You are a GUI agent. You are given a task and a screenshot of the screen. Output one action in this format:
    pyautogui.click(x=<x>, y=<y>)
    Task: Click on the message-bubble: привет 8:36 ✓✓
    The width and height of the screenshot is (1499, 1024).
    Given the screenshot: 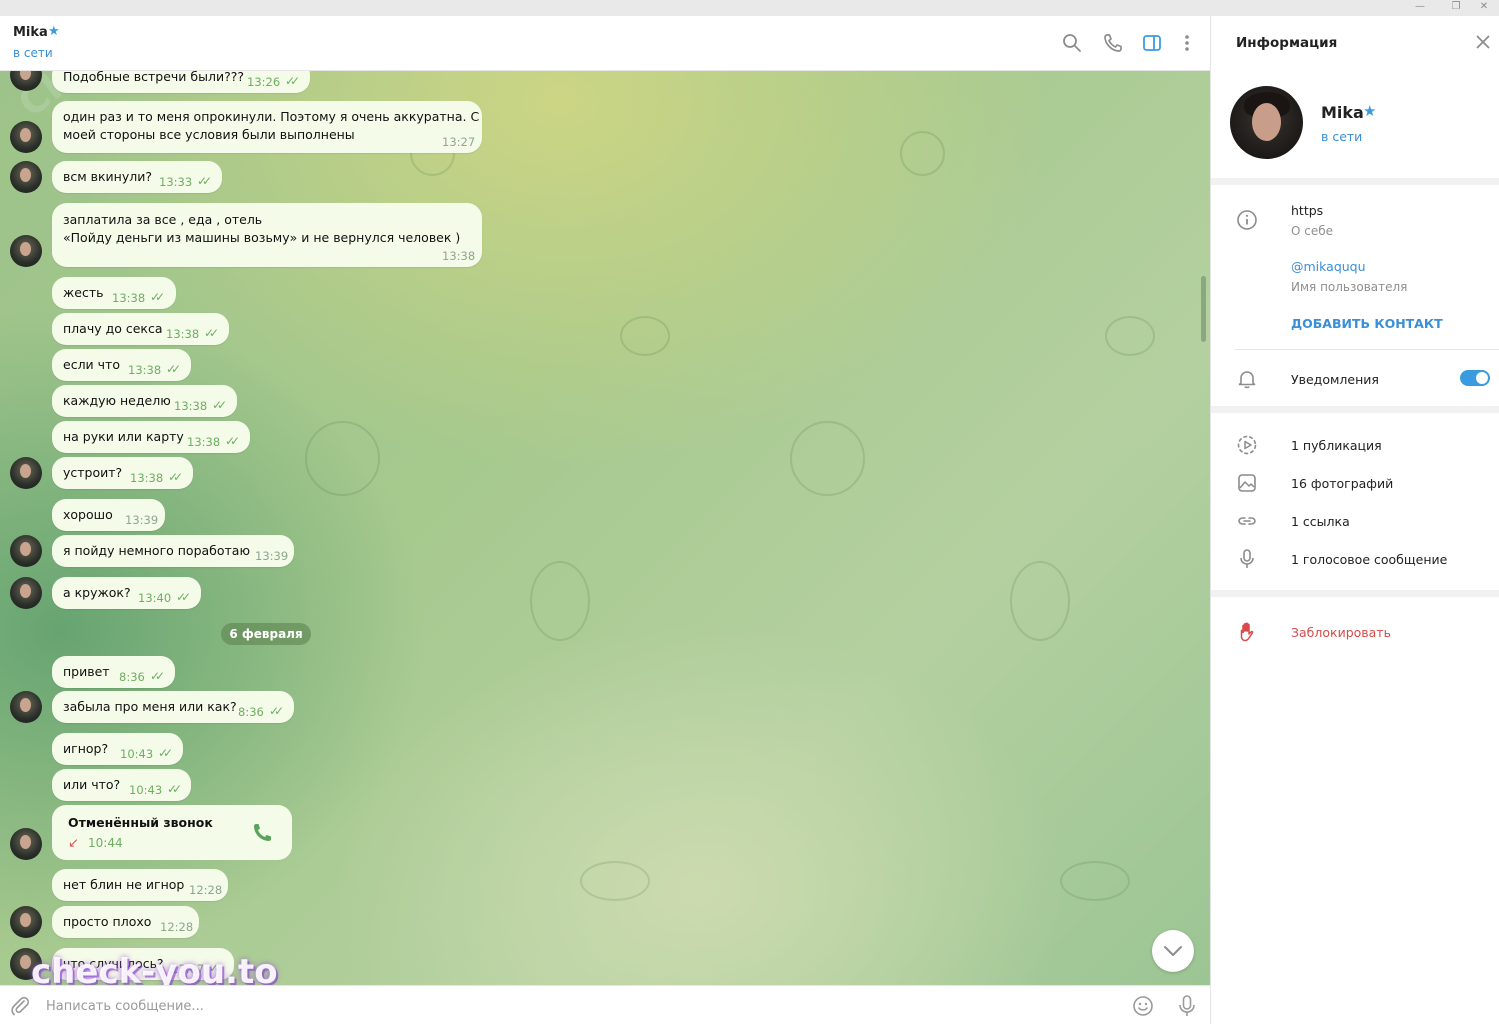 What is the action you would take?
    pyautogui.click(x=113, y=672)
    